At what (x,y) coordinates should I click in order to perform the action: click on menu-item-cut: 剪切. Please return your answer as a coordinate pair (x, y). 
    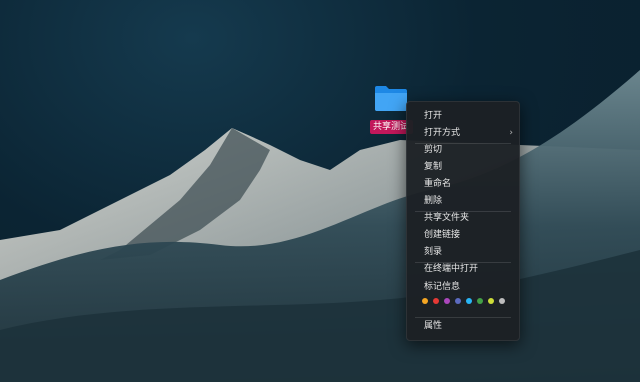
    Looking at the image, I should click on (463, 150).